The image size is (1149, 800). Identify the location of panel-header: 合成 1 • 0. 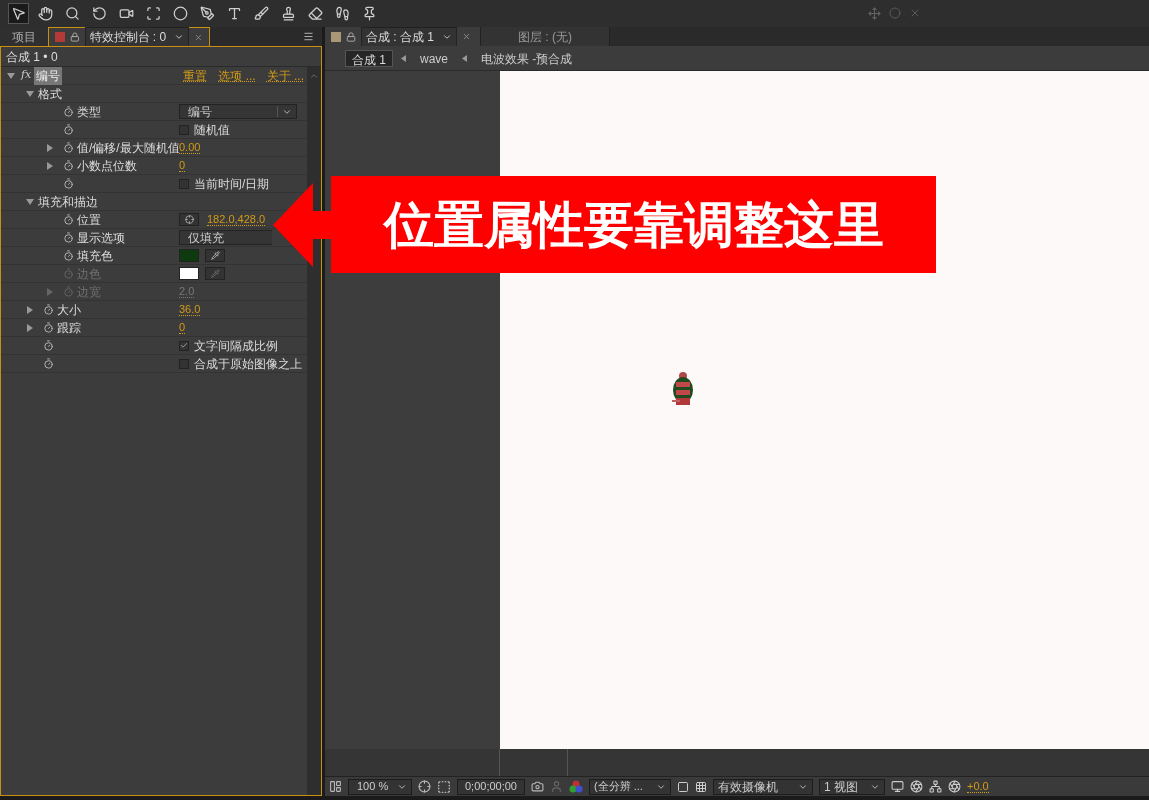
(32, 57).